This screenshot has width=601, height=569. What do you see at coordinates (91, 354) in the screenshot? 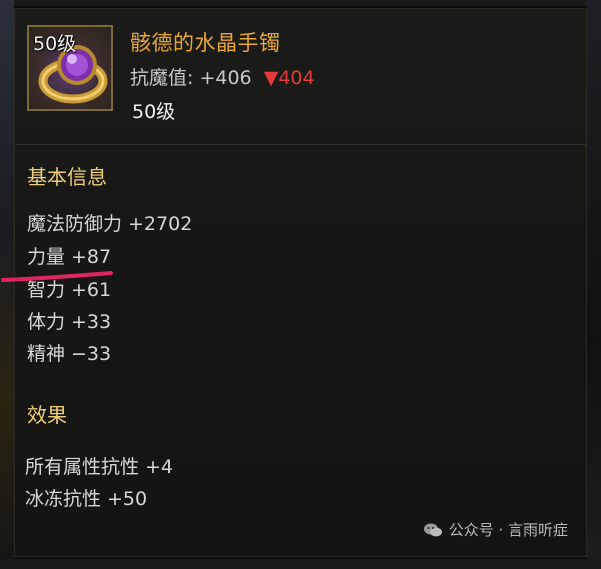
I see `stat-value: −33` at bounding box center [91, 354].